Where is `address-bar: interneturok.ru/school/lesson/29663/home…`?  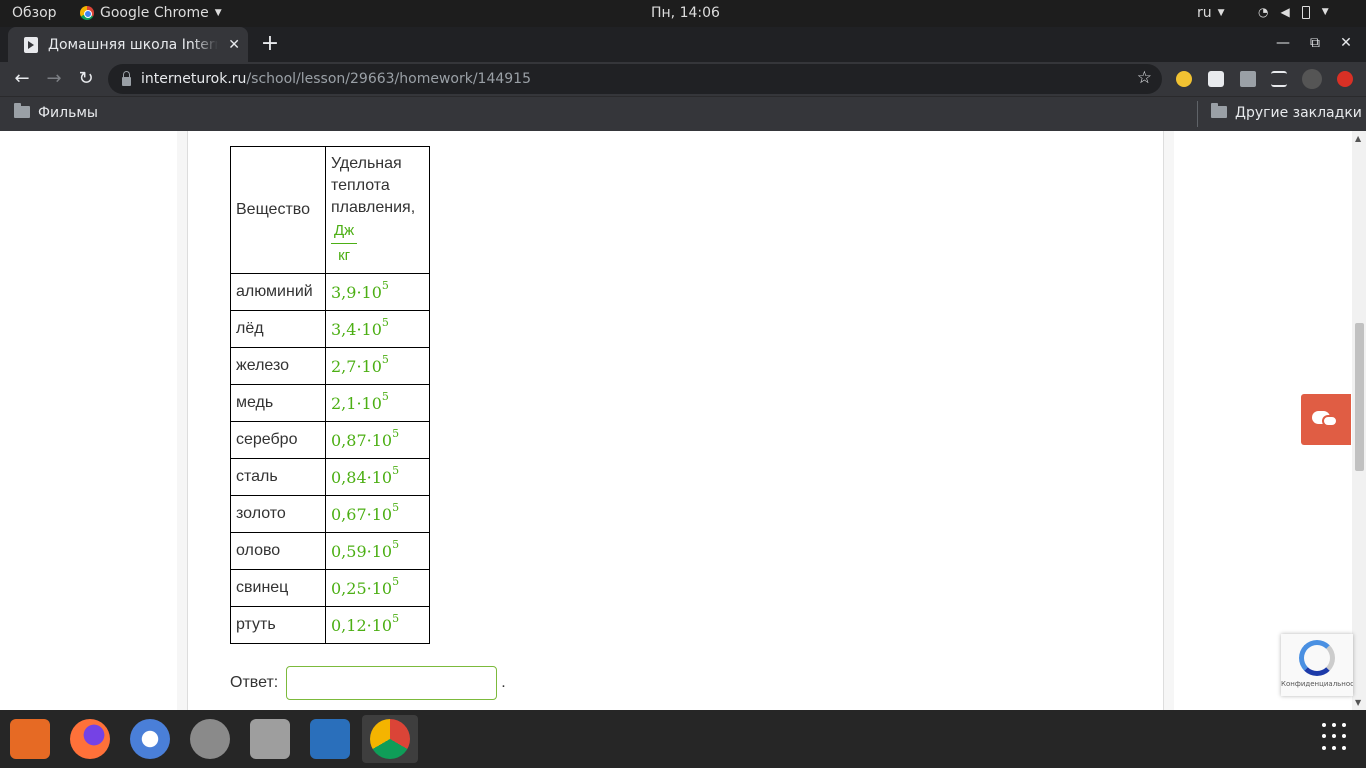
address-bar: interneturok.ru/school/lesson/29663/home… is located at coordinates (635, 79).